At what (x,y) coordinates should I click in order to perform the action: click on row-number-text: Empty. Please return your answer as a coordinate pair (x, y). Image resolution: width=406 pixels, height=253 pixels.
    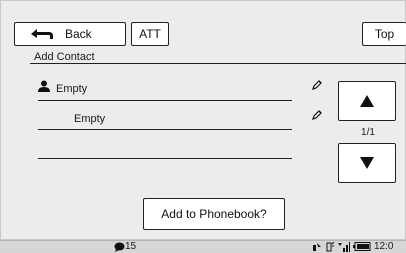
    Looking at the image, I should click on (90, 119).